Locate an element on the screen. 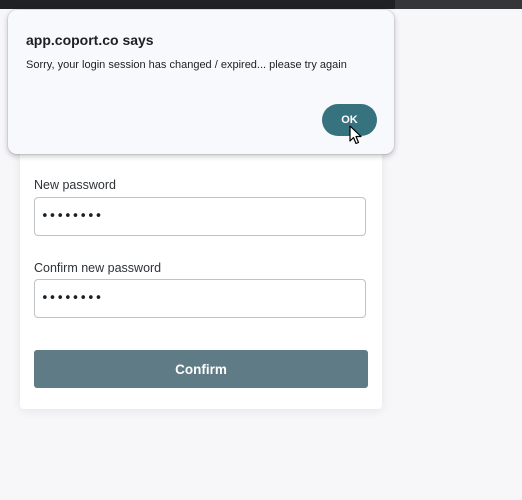  confirm-password-label: Confirm new password is located at coordinates (98, 268).